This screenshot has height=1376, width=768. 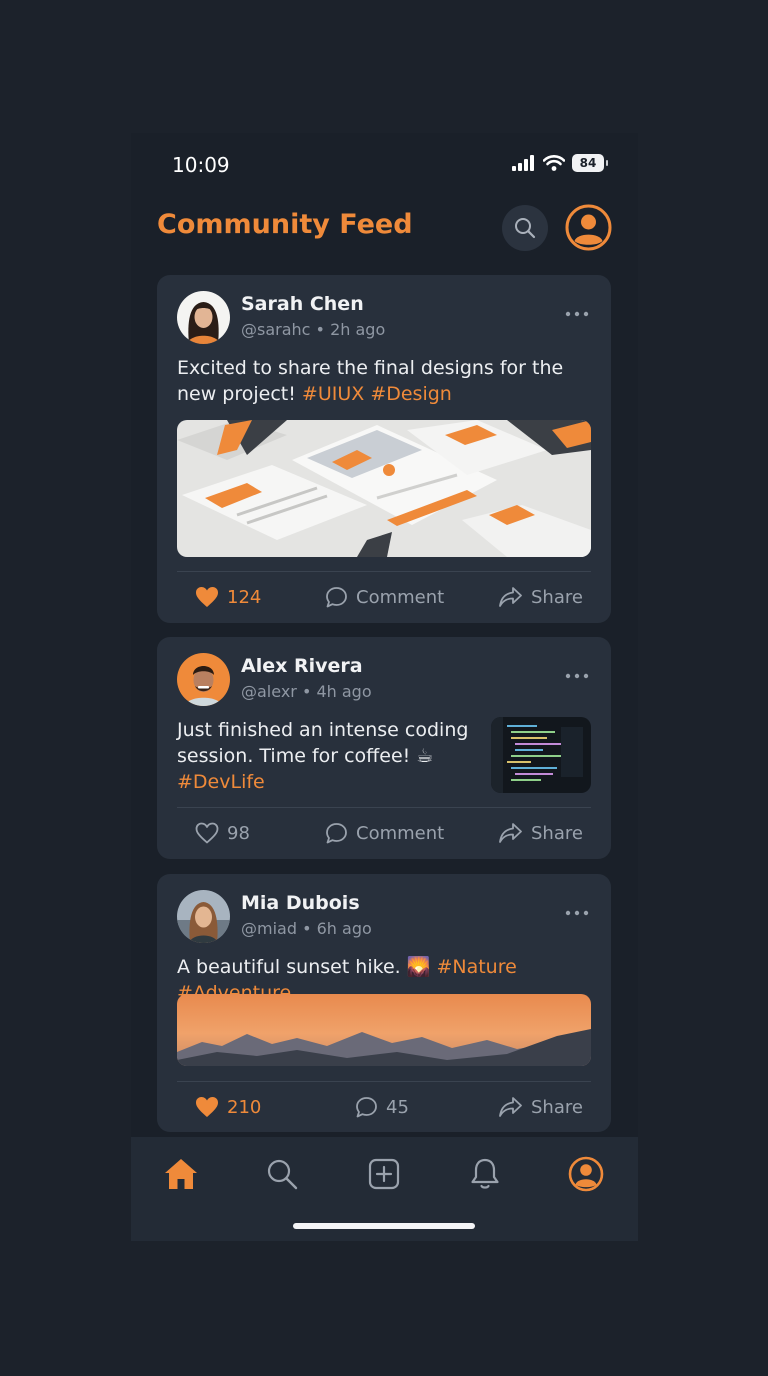 I want to click on wifi-icon, so click(x=554, y=163).